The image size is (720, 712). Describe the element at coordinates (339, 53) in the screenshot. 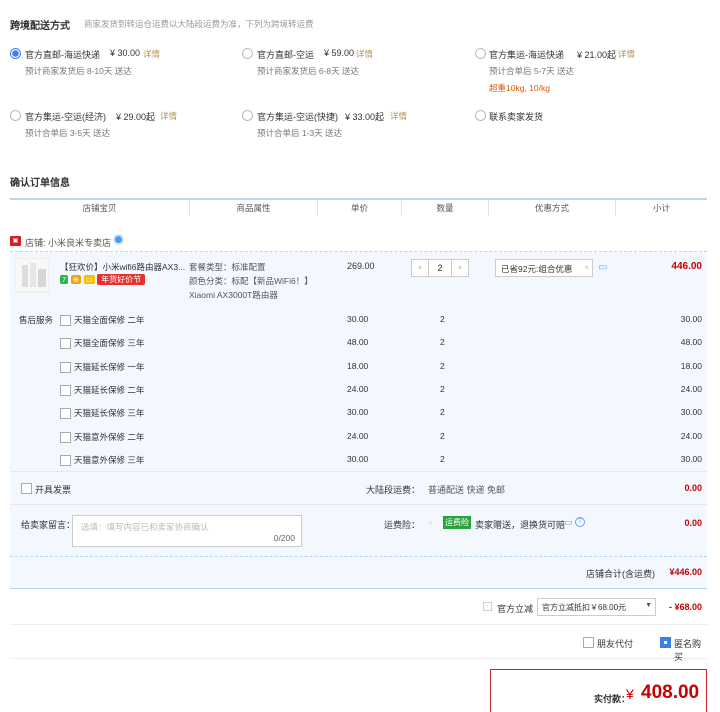

I see `option-price: ¥ 59.00` at that location.